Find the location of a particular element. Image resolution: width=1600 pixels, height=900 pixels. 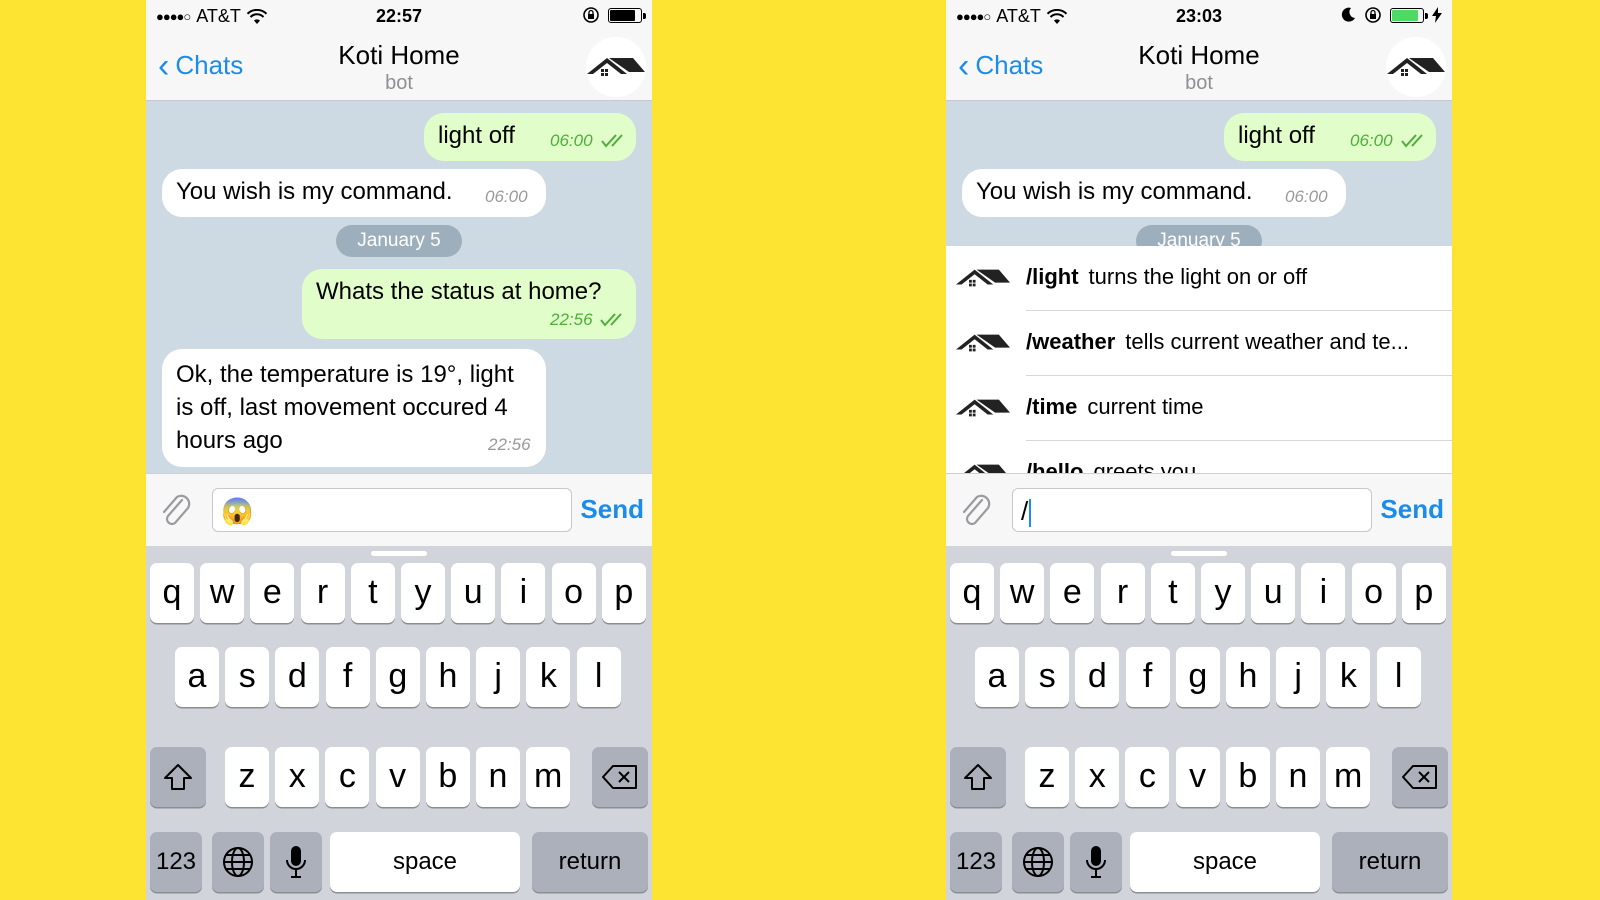

command-name: /weather is located at coordinates (1071, 341).